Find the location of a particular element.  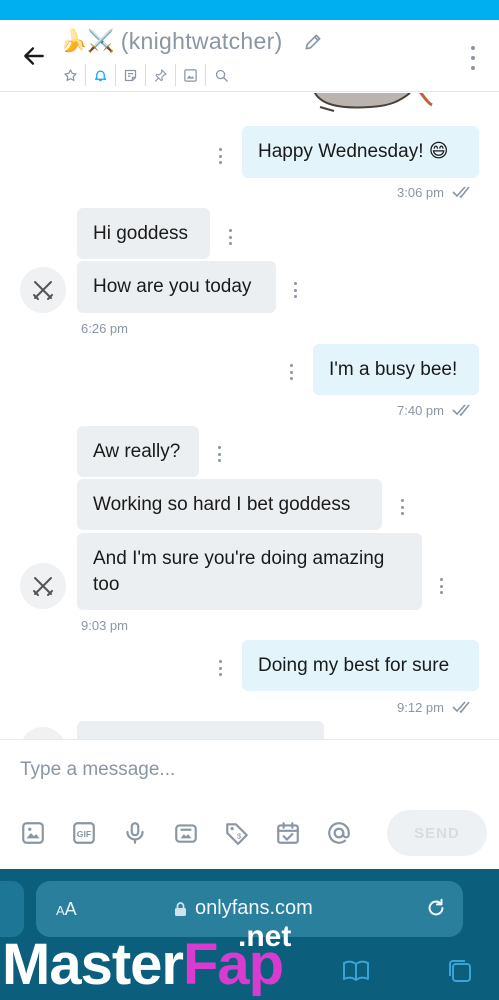

message-bubble-incoming: Hi goddess is located at coordinates (143, 233).